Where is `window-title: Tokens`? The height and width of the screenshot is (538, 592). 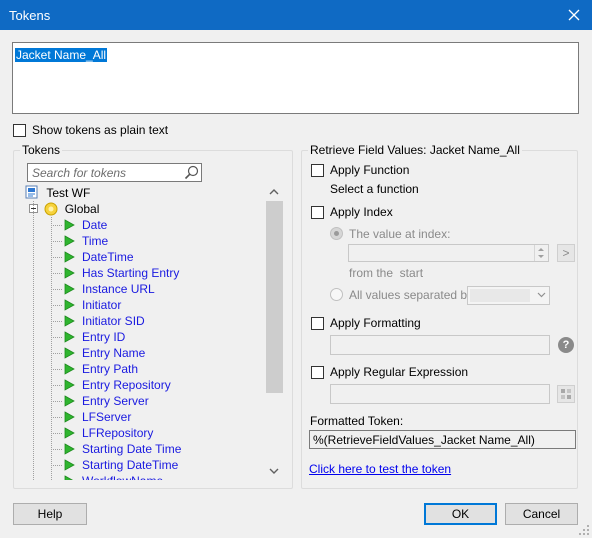 window-title: Tokens is located at coordinates (30, 15).